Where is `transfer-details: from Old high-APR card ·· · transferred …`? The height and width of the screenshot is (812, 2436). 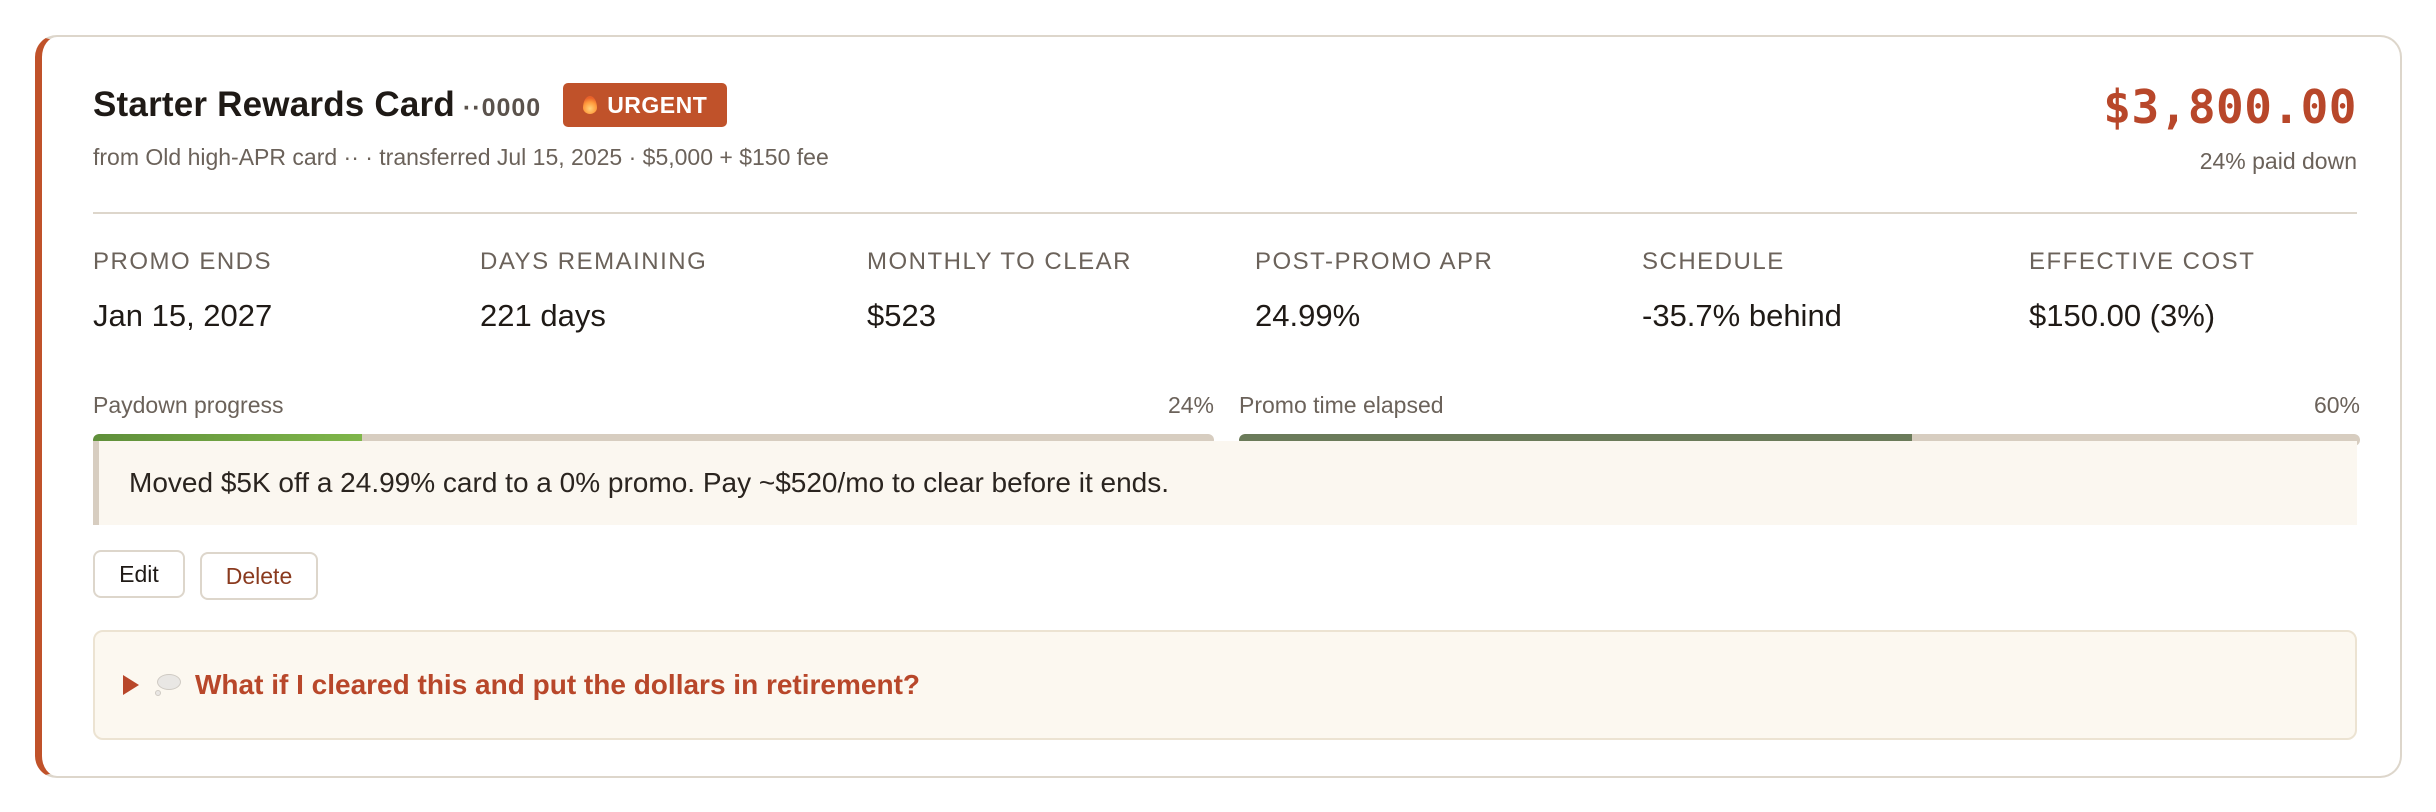 transfer-details: from Old high-APR card ·· · transferred … is located at coordinates (461, 157).